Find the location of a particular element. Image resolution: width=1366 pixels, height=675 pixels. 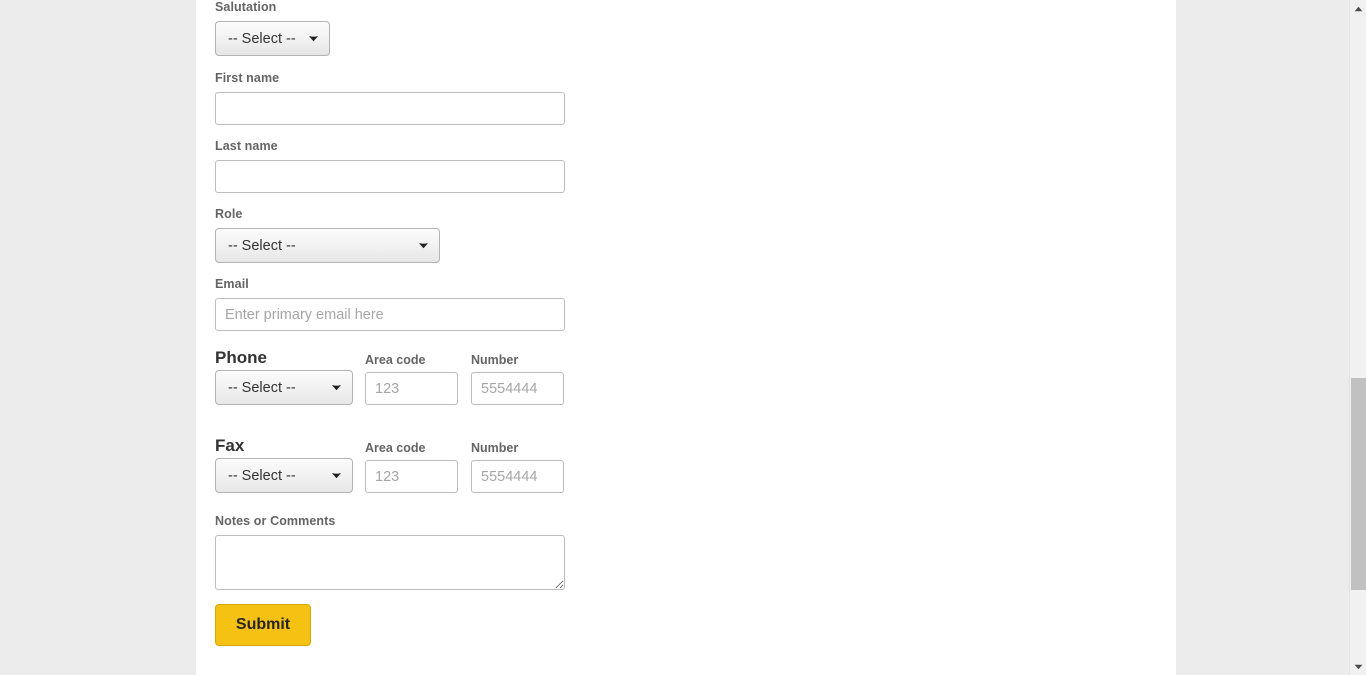

vertical-scrollbar is located at coordinates (1357, 337).